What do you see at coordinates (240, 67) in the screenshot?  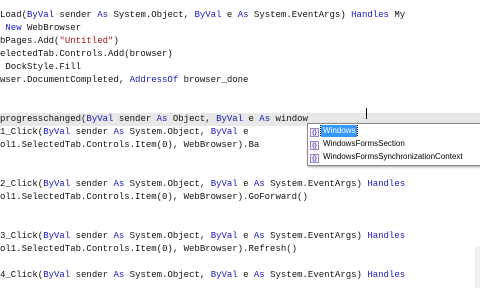 I see `code-line: DockStyle.Fill` at bounding box center [240, 67].